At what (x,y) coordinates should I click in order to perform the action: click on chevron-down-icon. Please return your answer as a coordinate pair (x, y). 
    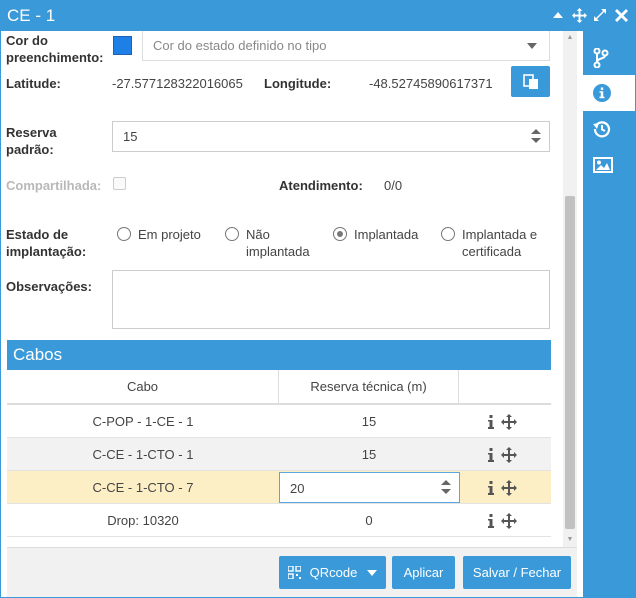
    Looking at the image, I should click on (532, 46).